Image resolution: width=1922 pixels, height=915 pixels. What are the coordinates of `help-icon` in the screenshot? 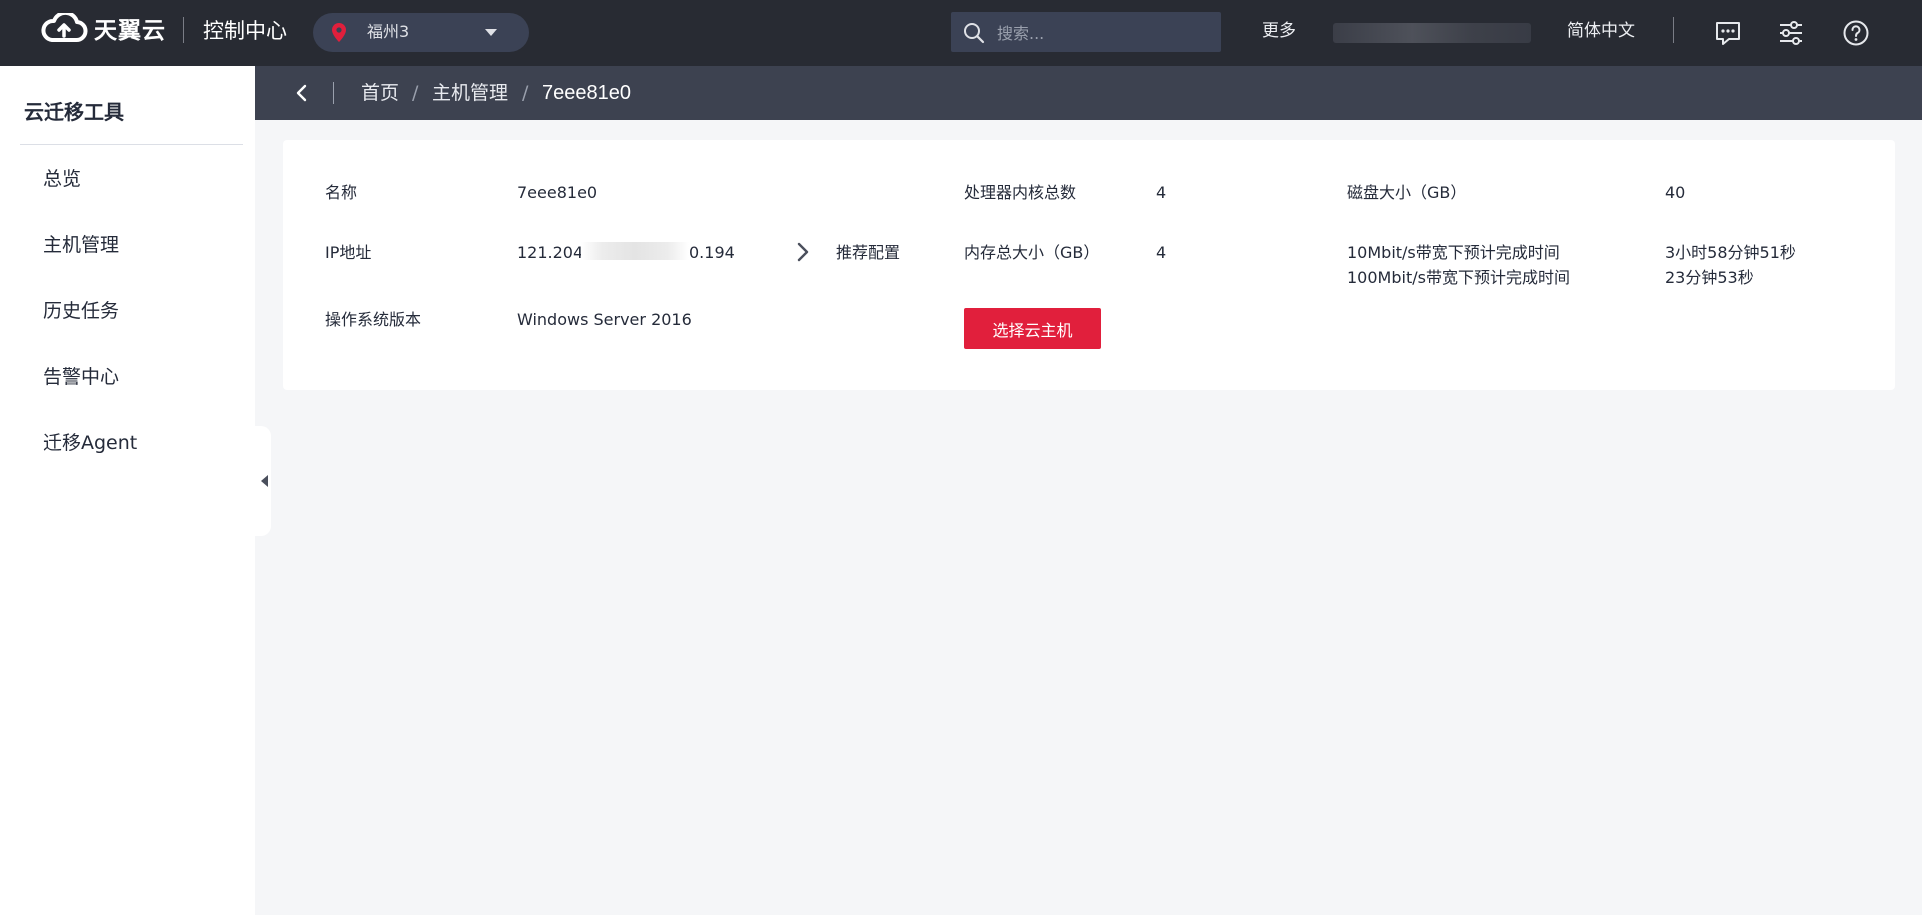 It's located at (1856, 35).